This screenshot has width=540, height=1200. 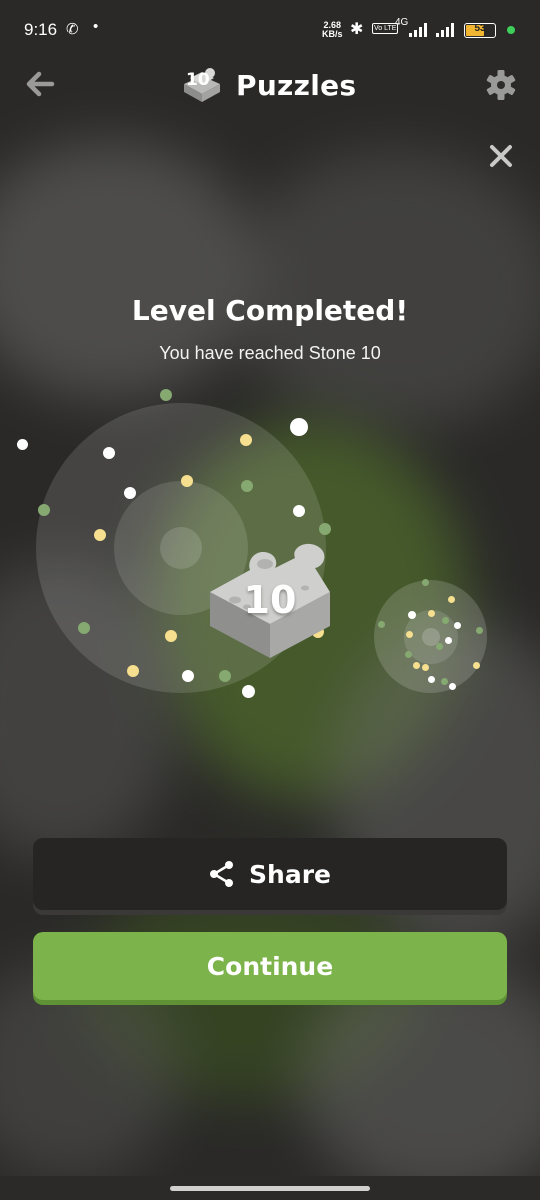 I want to click on status-bar: 9:16 ✆ • 2.68 KB/s ✱ Vo LTE 4G 53, so click(x=270, y=30).